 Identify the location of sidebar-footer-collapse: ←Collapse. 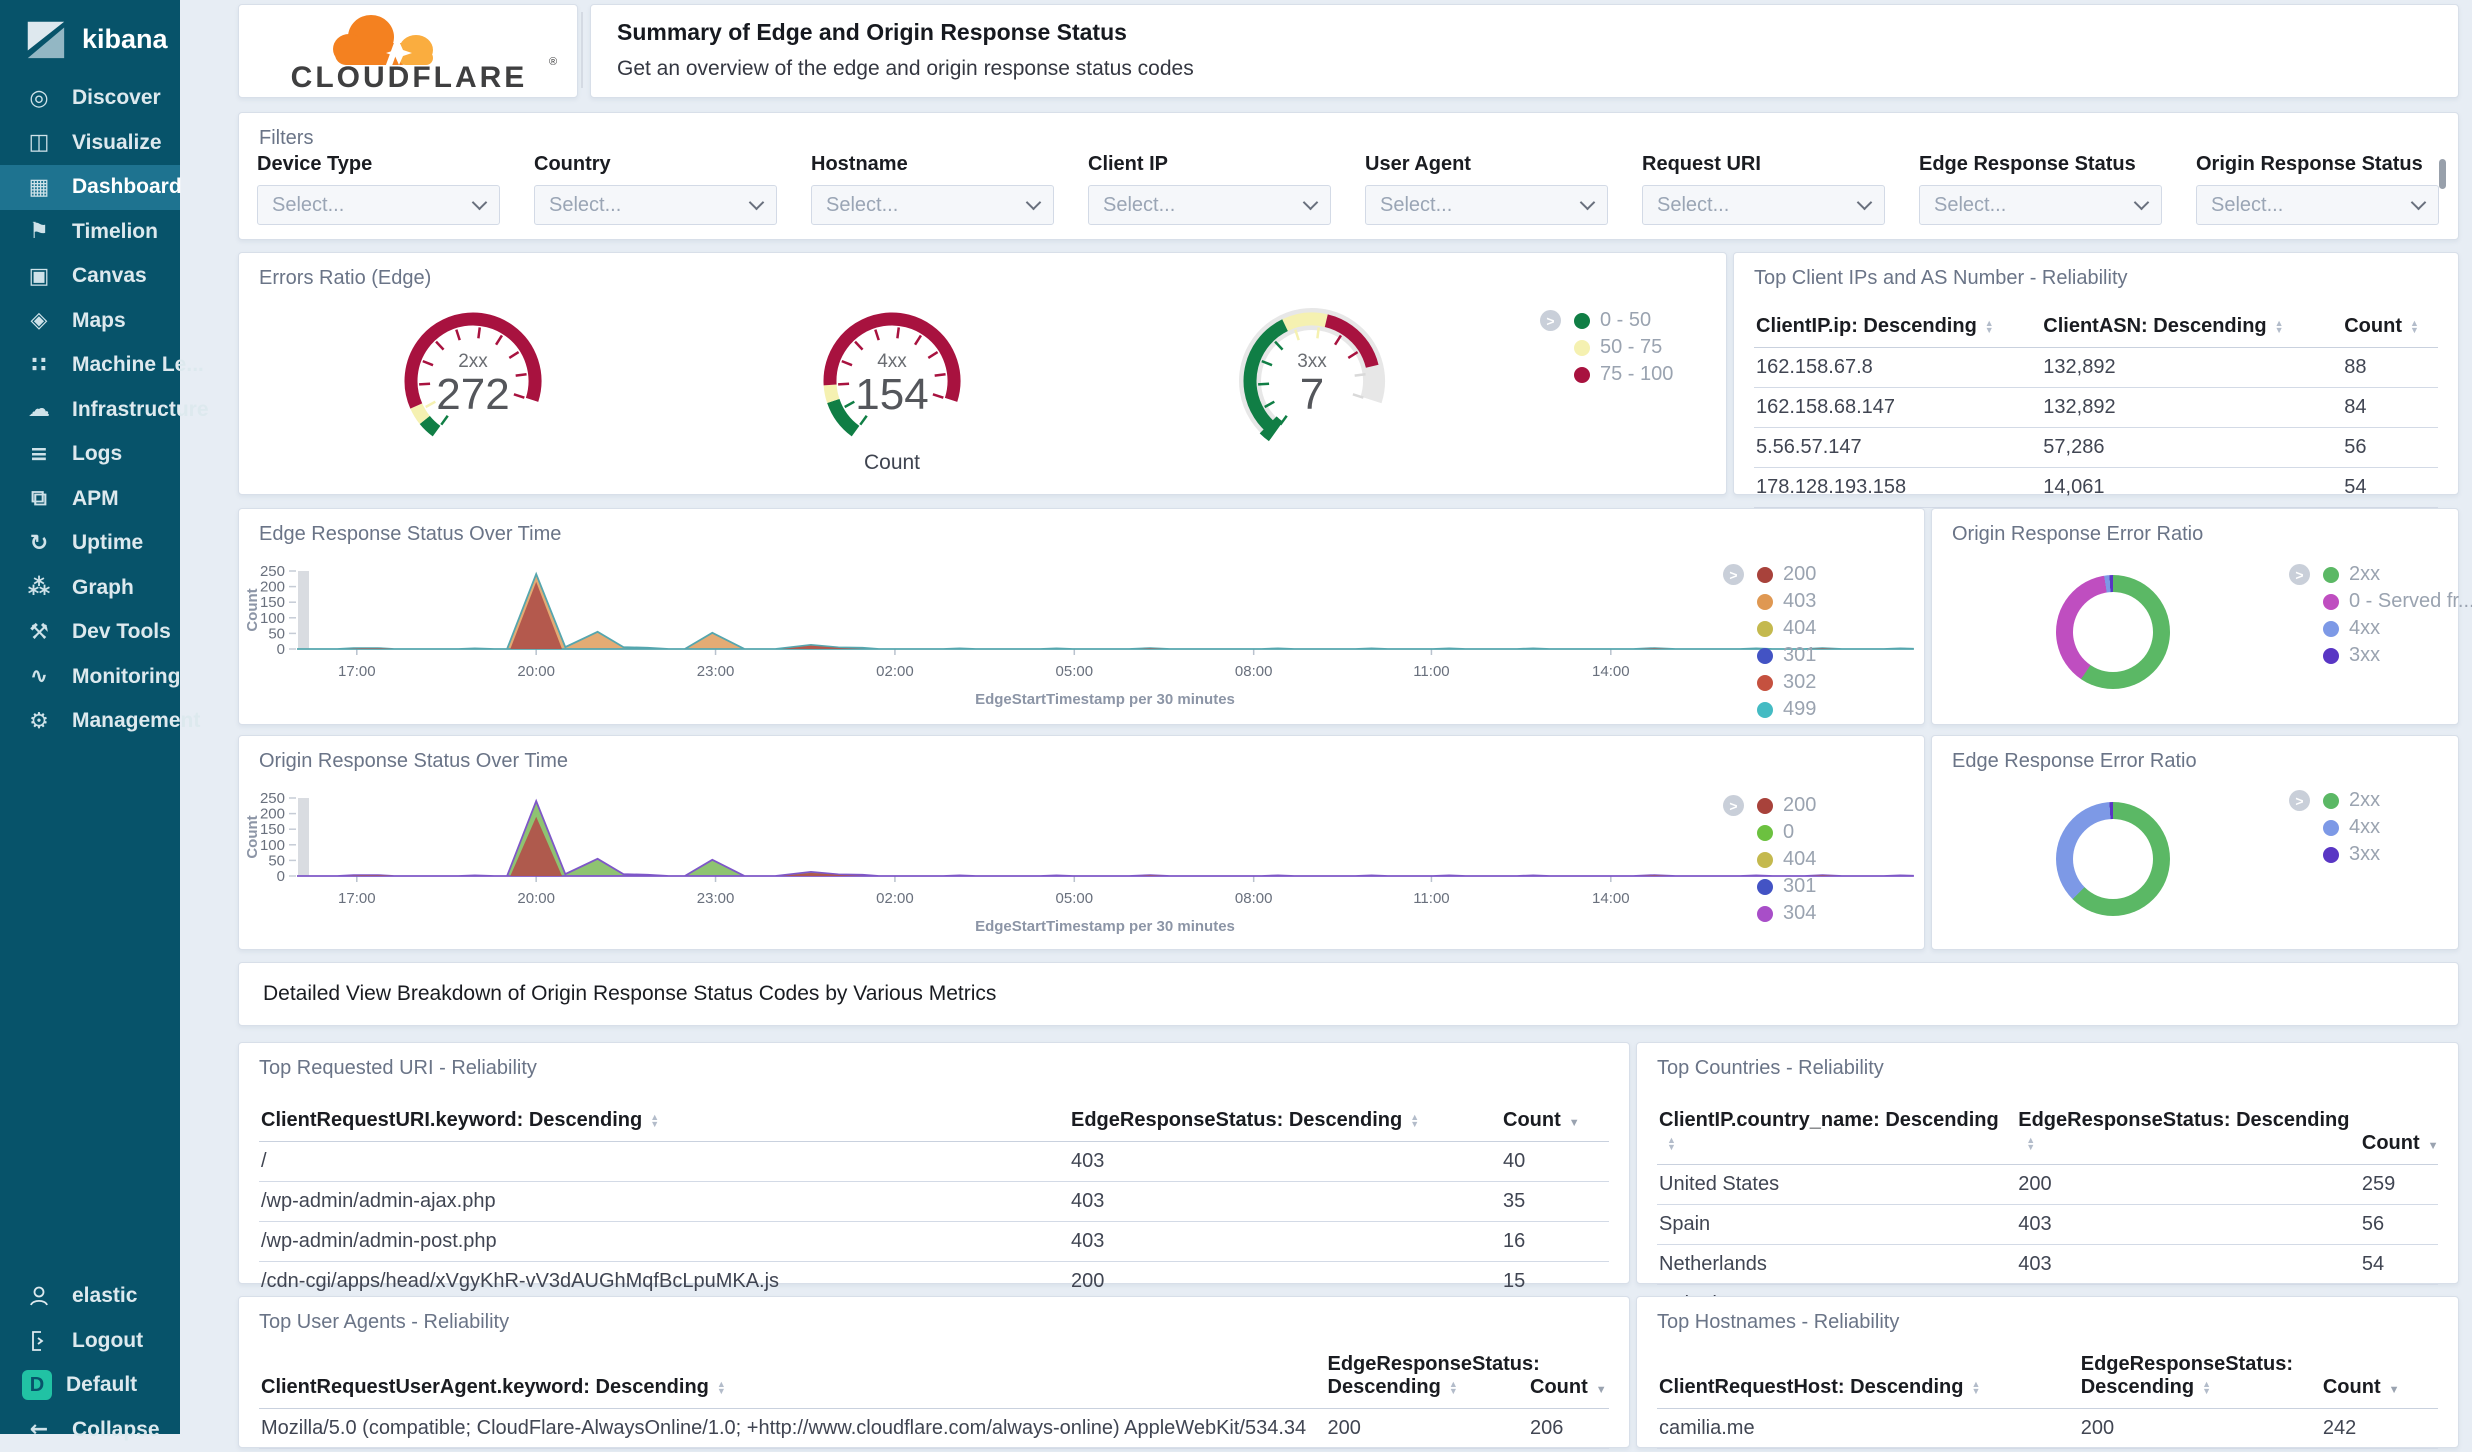
(90, 1430).